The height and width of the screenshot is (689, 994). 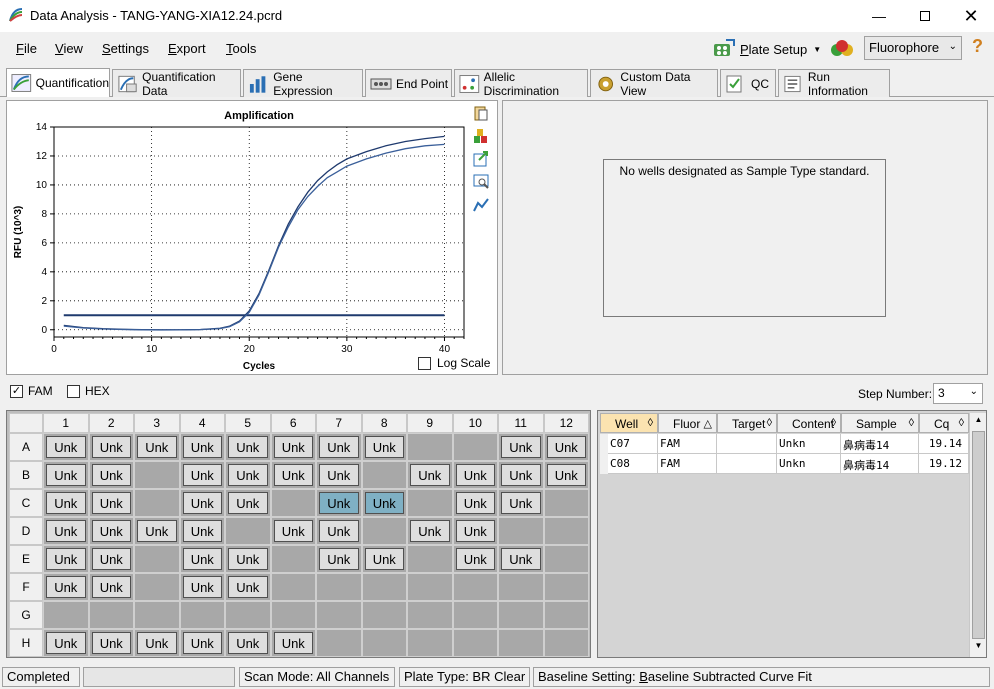 What do you see at coordinates (202, 423) in the screenshot?
I see `plate-column-header: 4` at bounding box center [202, 423].